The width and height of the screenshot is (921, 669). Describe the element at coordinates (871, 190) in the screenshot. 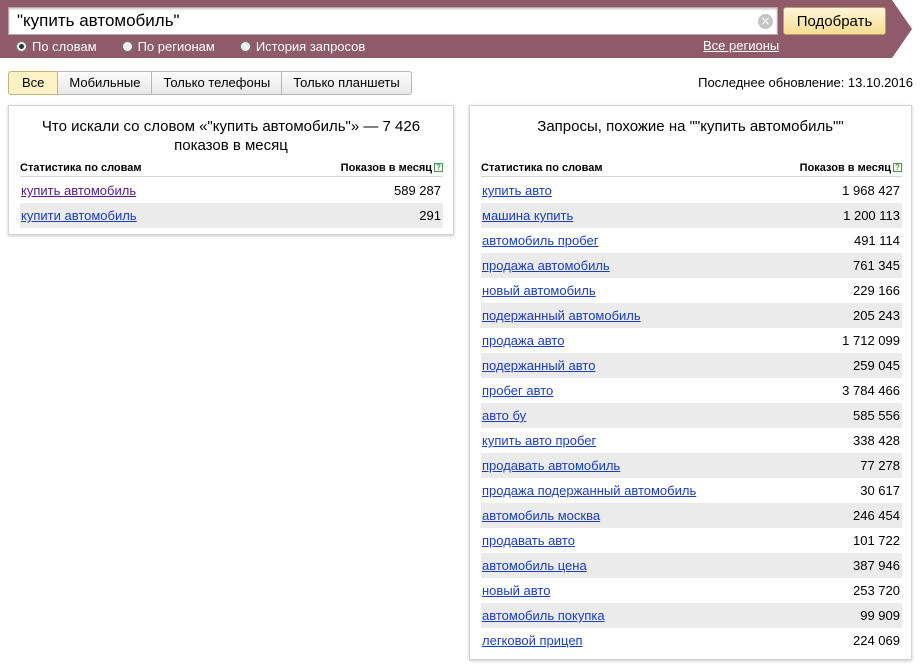

I see `impressions-count: 1 968 427` at that location.